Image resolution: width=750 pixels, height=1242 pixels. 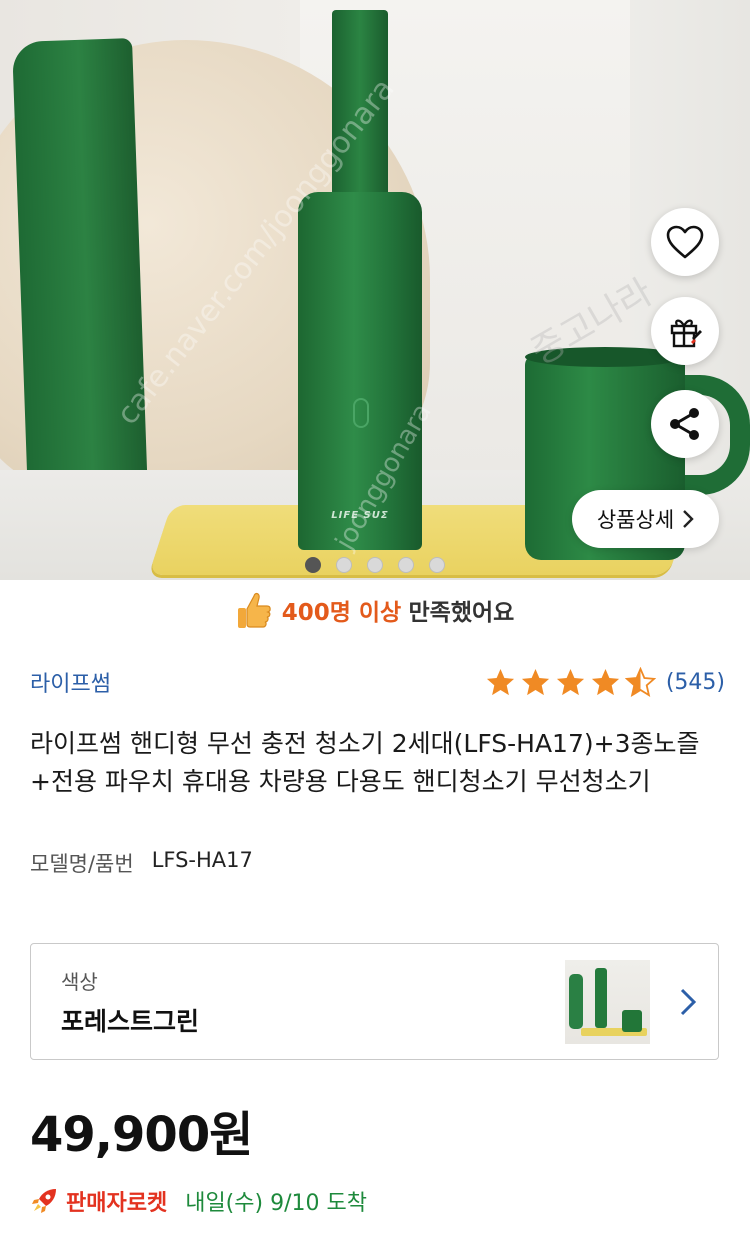 What do you see at coordinates (695, 682) in the screenshot?
I see `rating-count: (545)` at bounding box center [695, 682].